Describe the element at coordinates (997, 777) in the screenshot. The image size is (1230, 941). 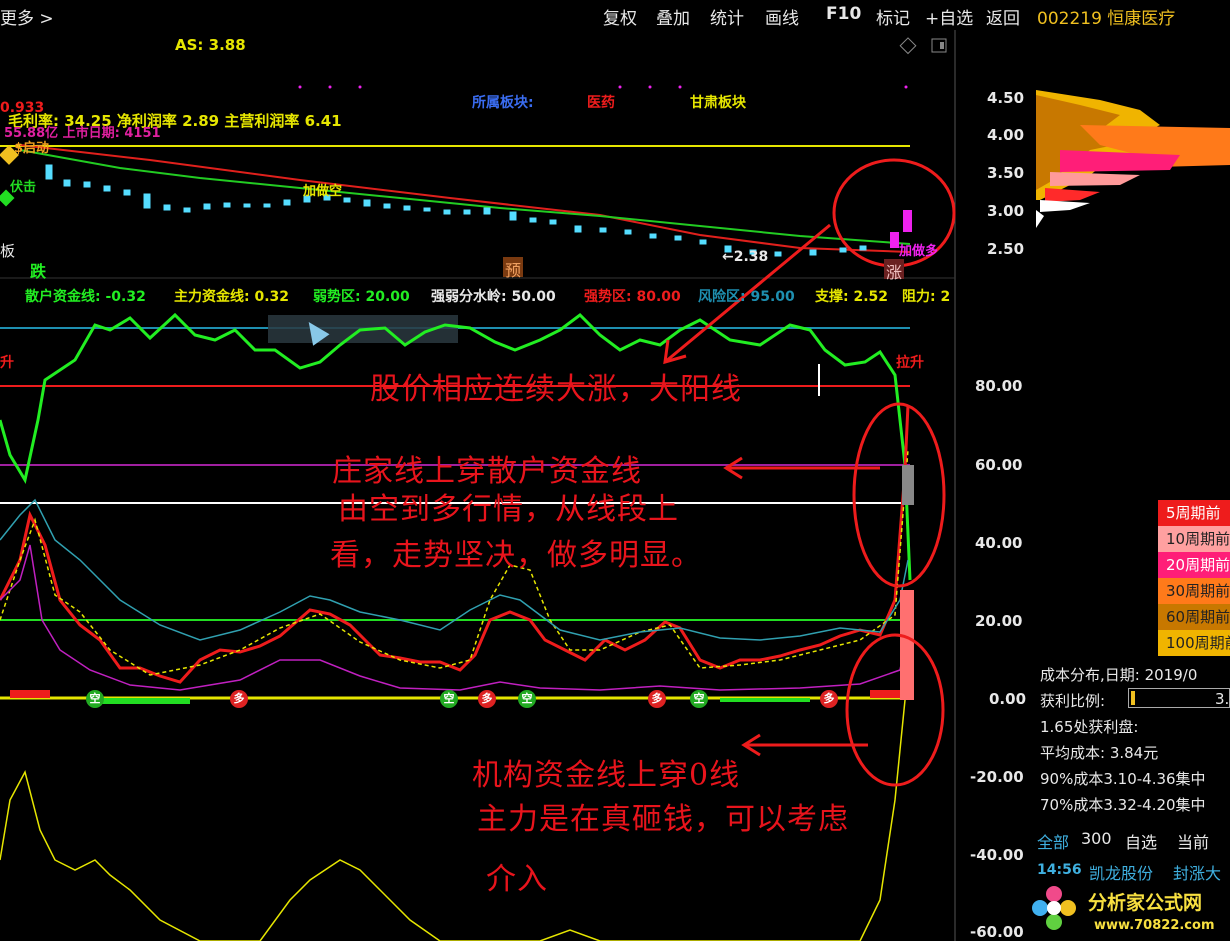
I see `ind-tick: -20.00` at that location.